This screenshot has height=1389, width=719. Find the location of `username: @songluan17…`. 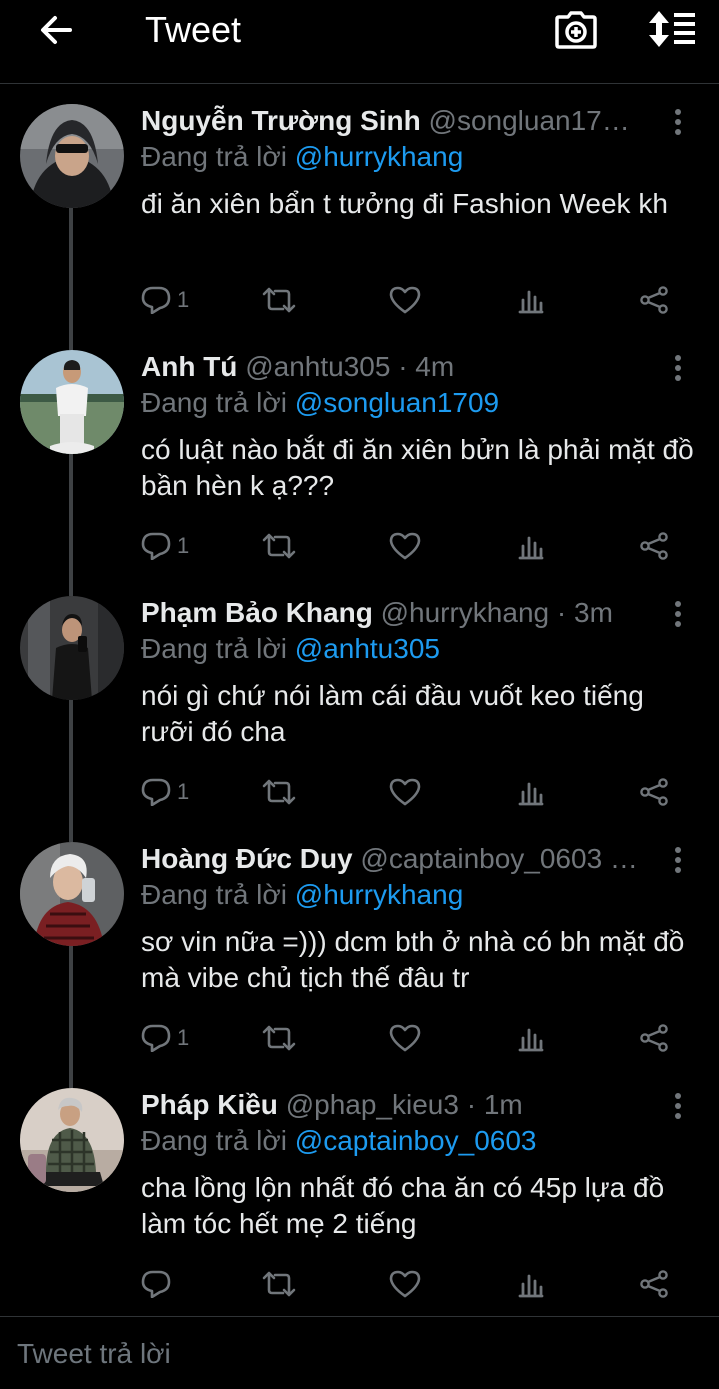

username: @songluan17… is located at coordinates (529, 120).